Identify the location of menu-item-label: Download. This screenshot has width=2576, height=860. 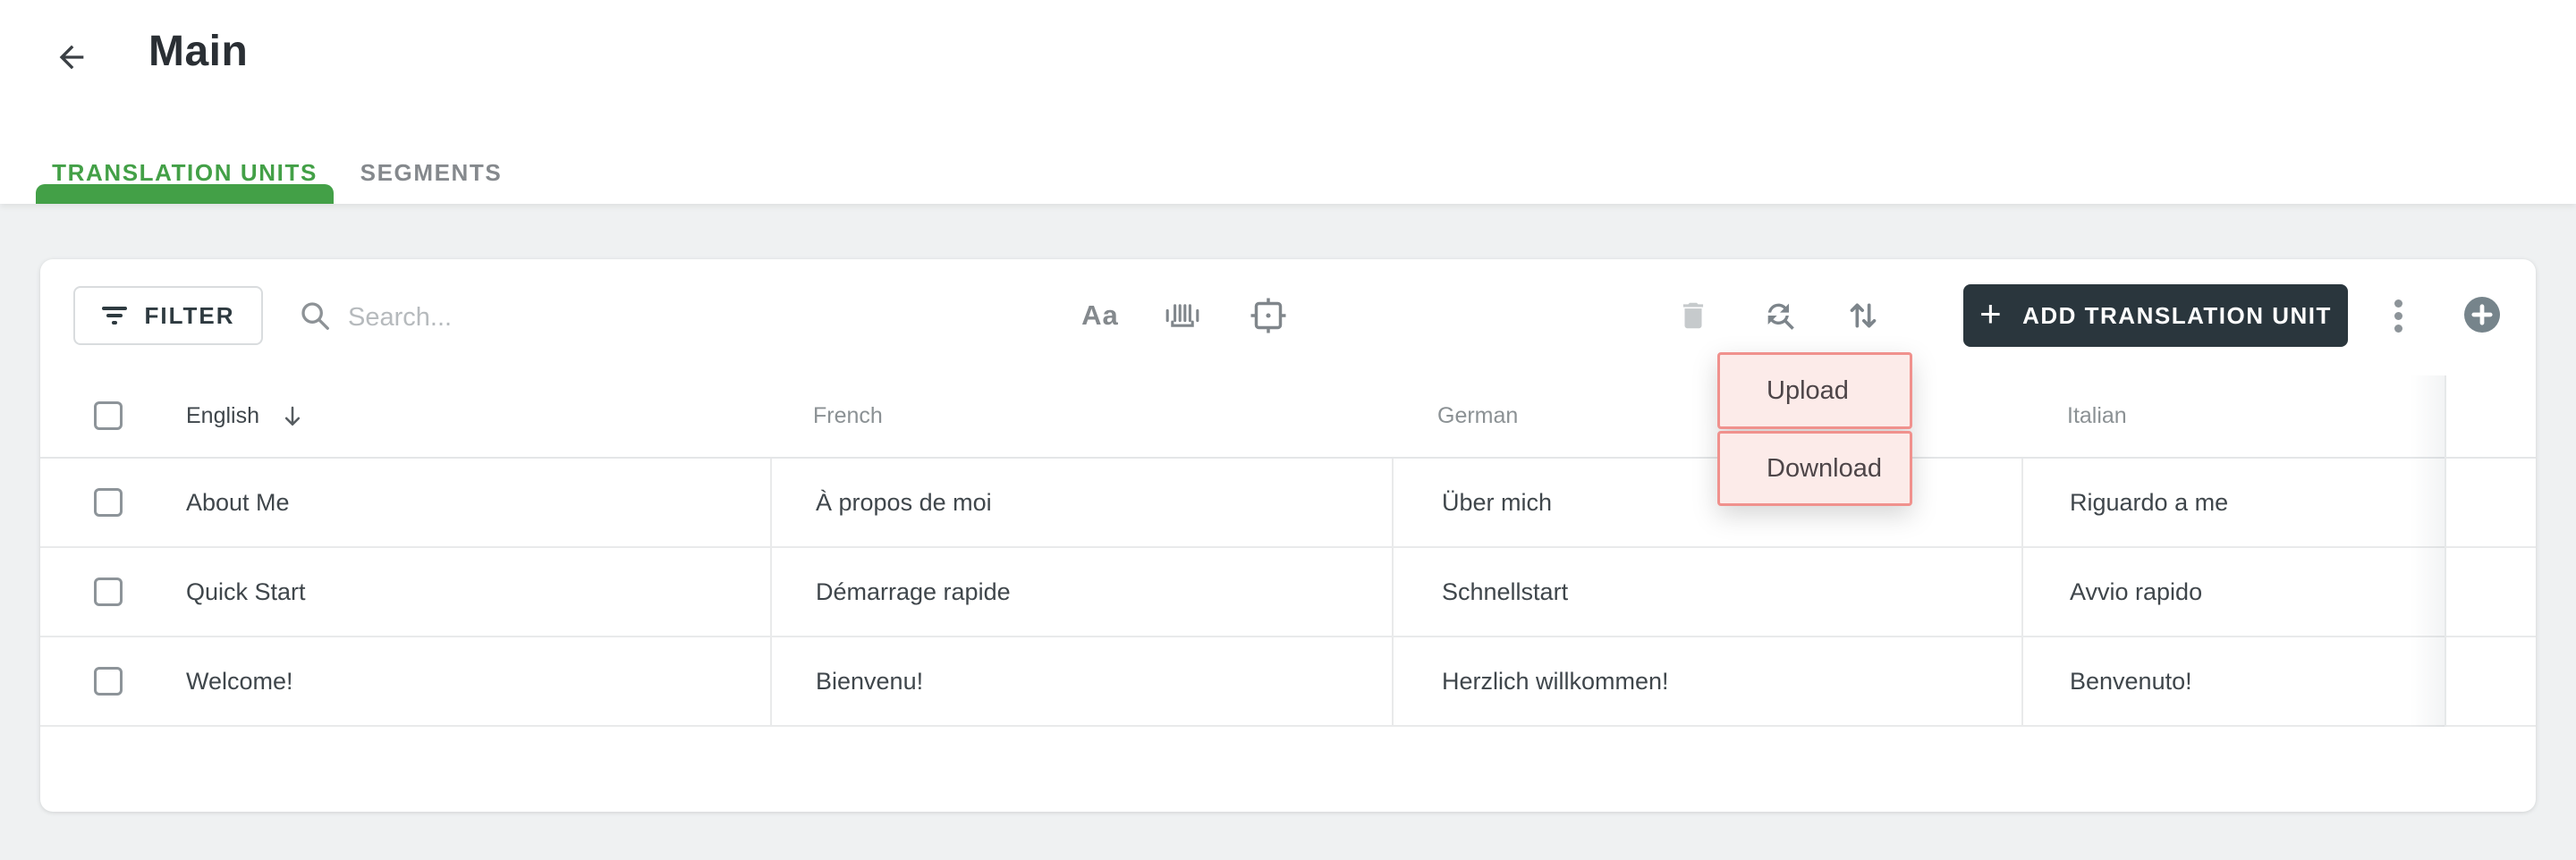
(1824, 468).